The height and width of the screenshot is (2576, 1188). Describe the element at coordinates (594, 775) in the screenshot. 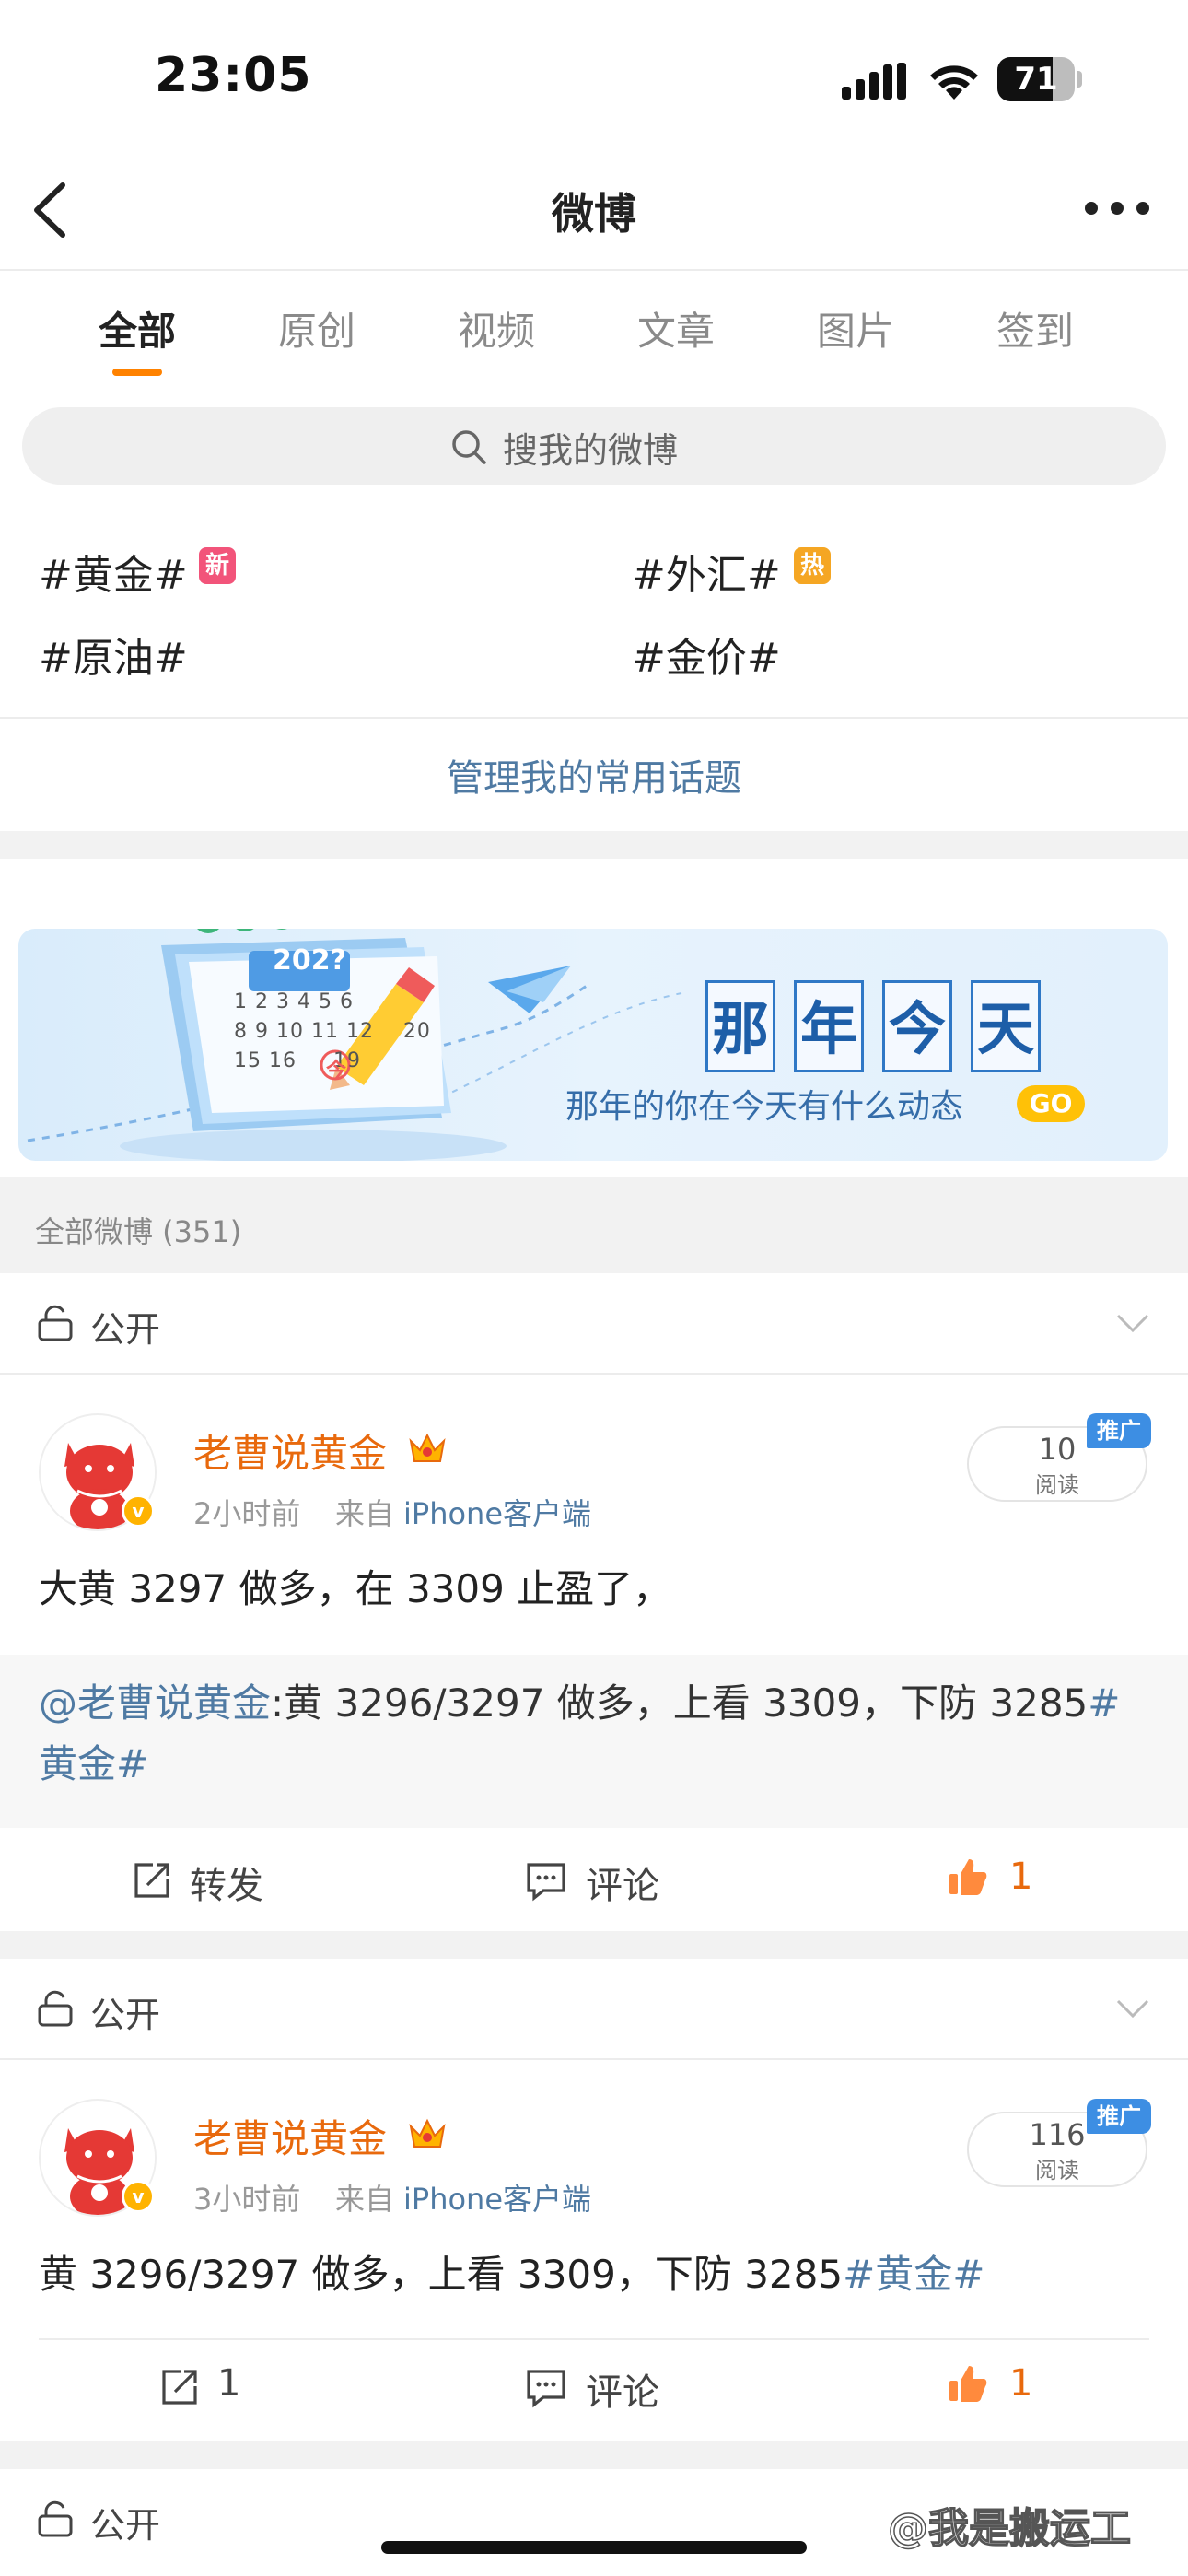

I see `manage-topics-link: 管理我的常用话题` at that location.